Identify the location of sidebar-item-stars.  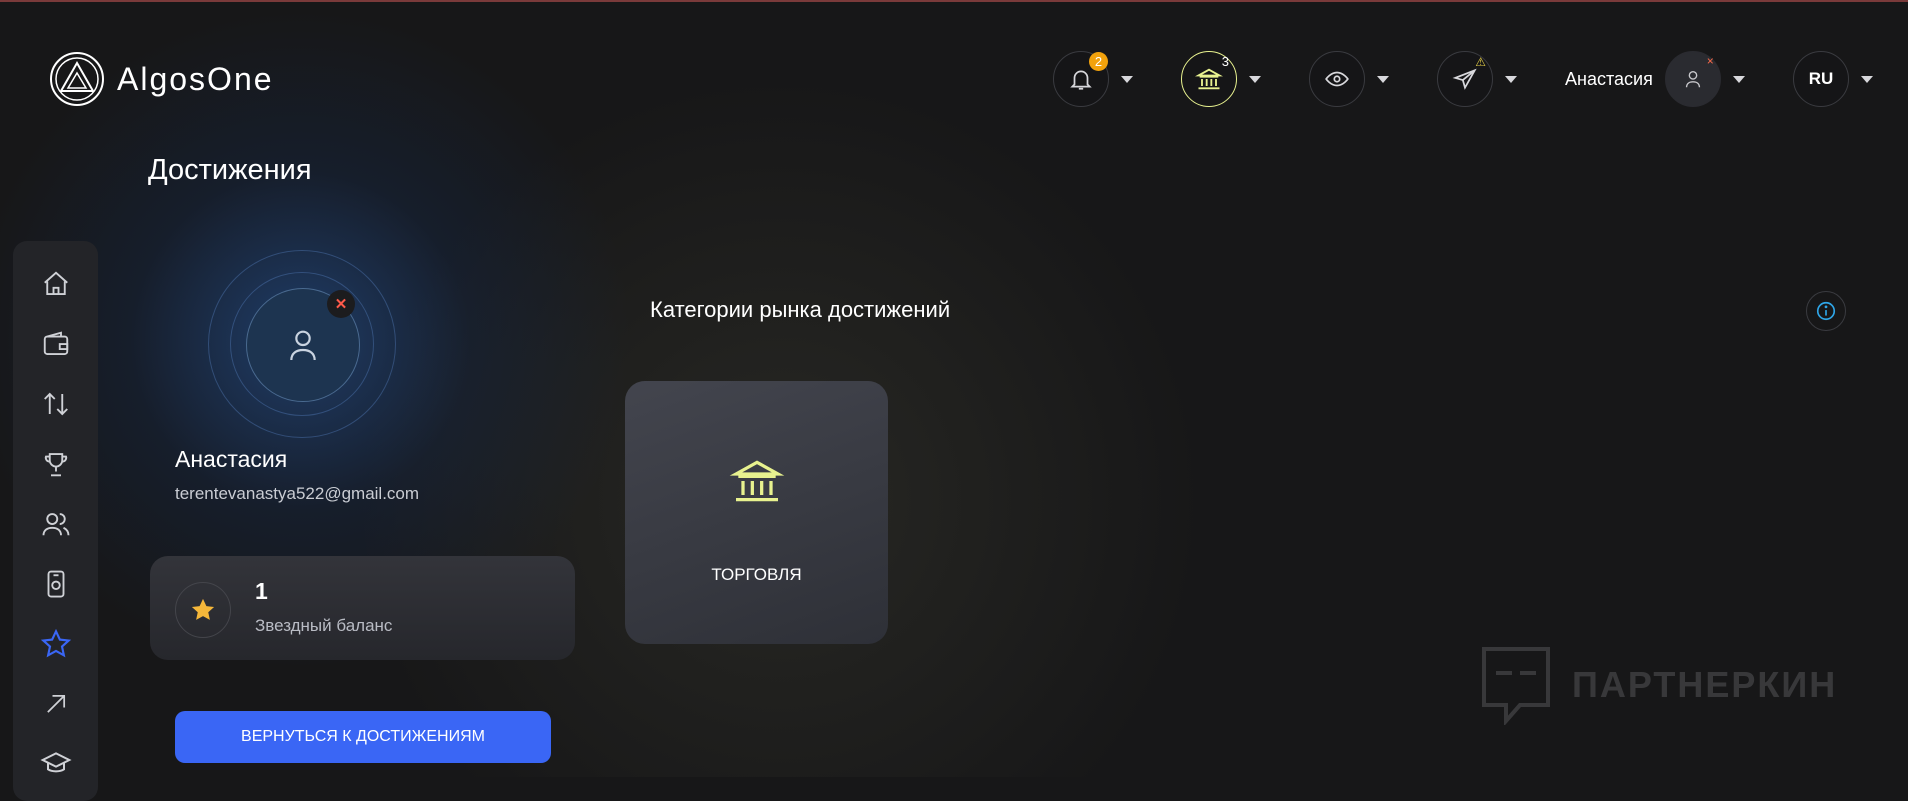
(56, 644).